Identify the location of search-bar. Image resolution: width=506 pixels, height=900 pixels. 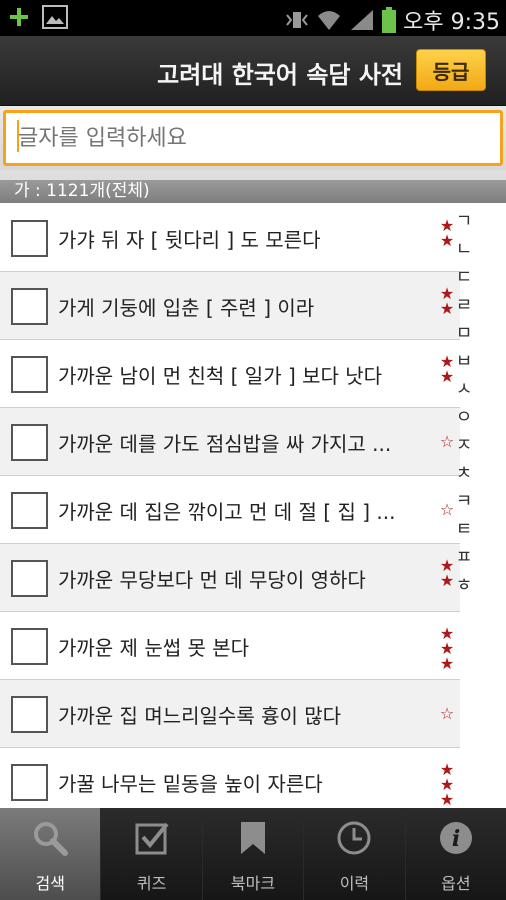
(253, 138).